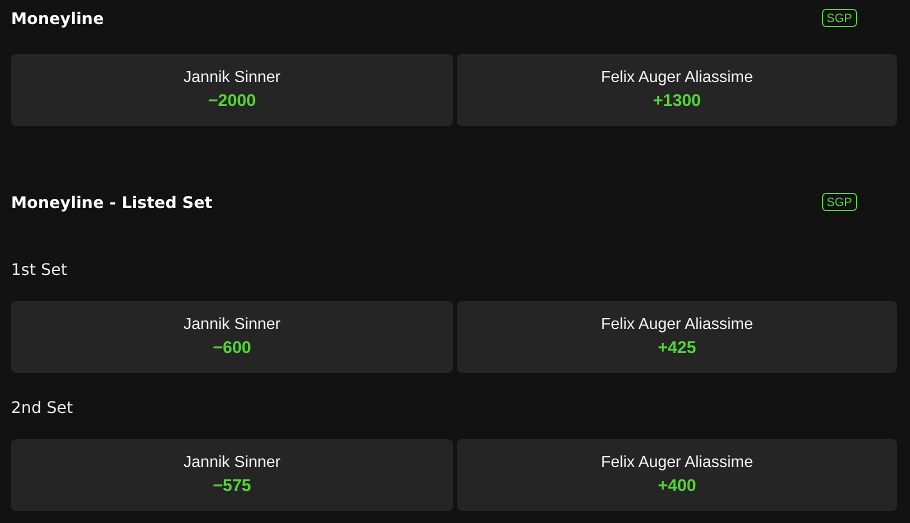 The image size is (910, 523). What do you see at coordinates (39, 270) in the screenshot?
I see `set-label: 1st Set` at bounding box center [39, 270].